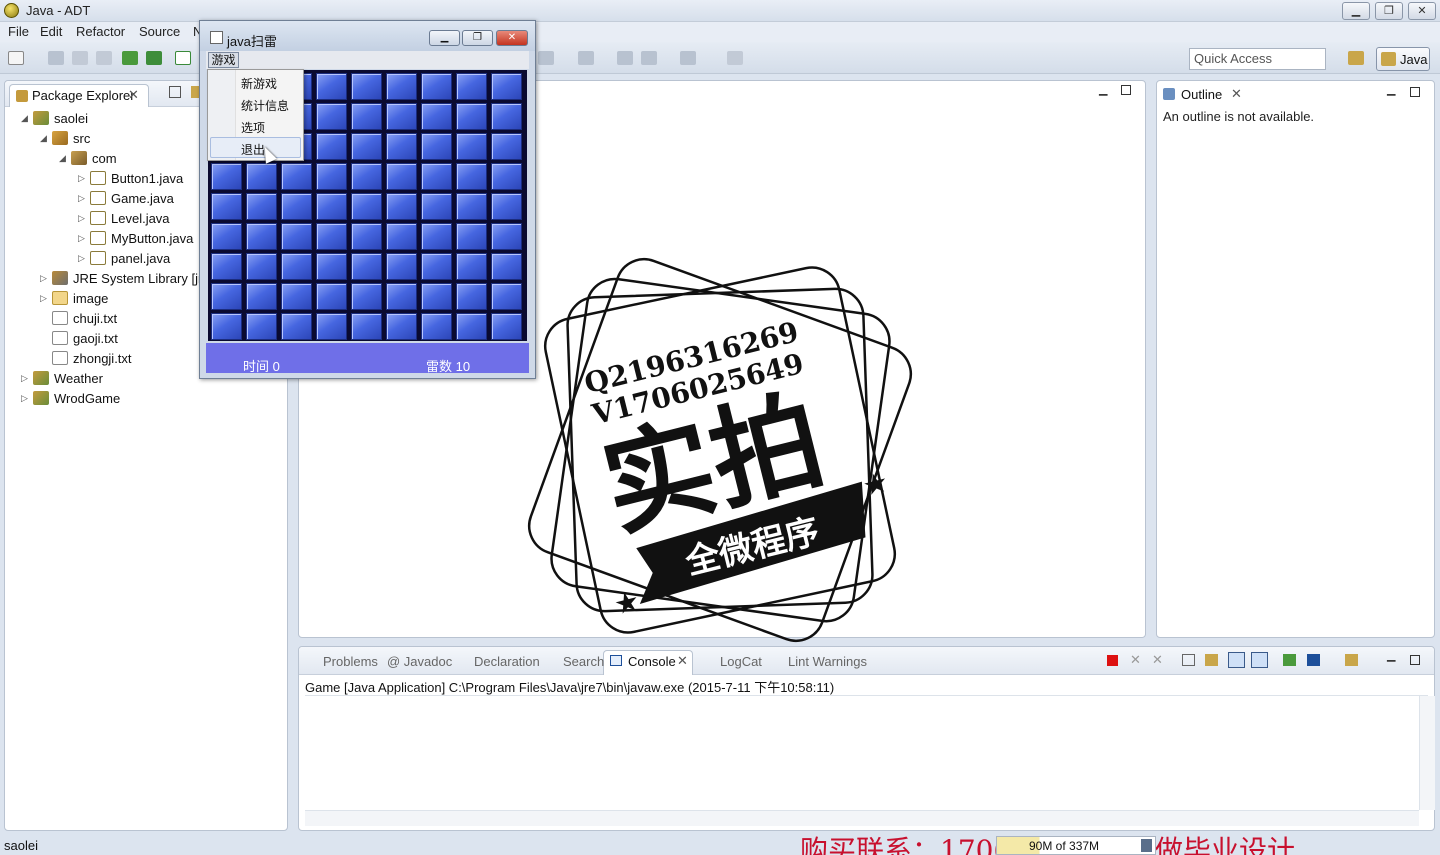 The image size is (1440, 855). I want to click on tab-search: Search, so click(583, 661).